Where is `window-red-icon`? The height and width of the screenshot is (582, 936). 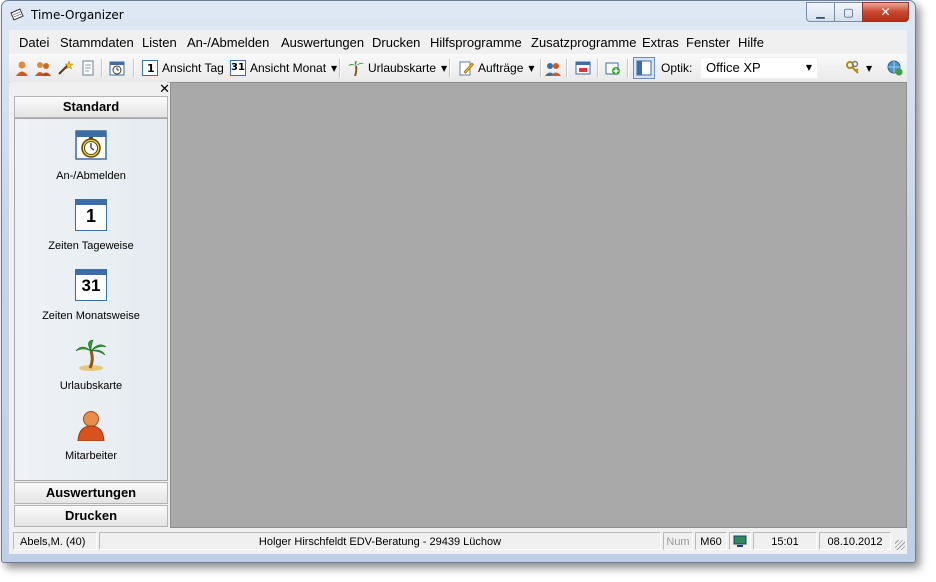
window-red-icon is located at coordinates (583, 68).